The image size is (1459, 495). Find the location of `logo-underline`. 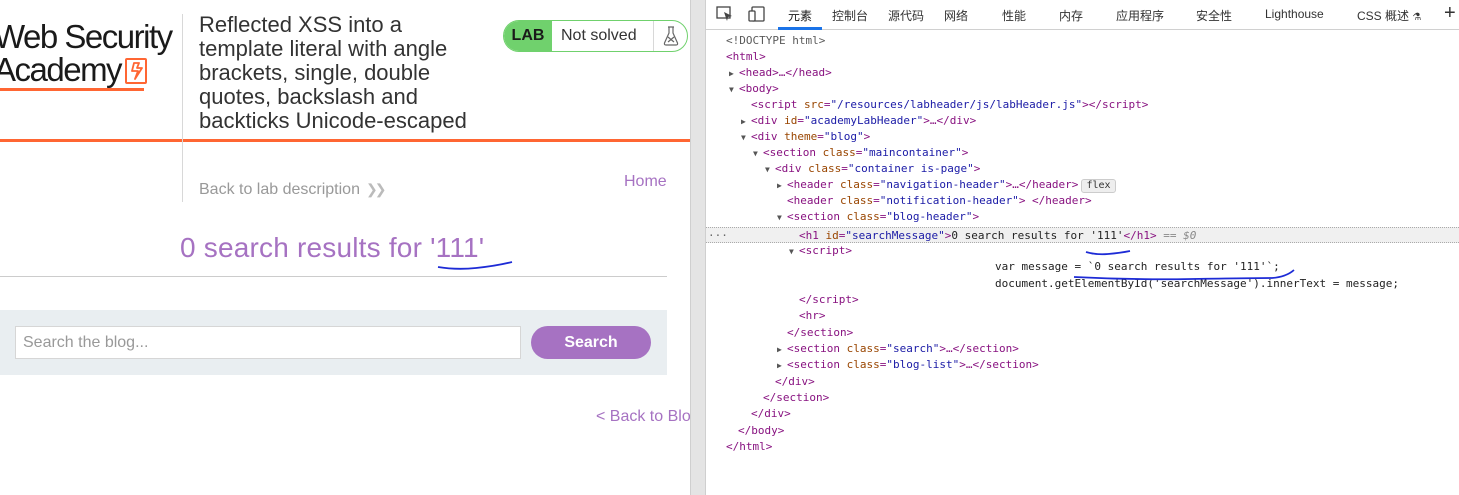

logo-underline is located at coordinates (72, 89).